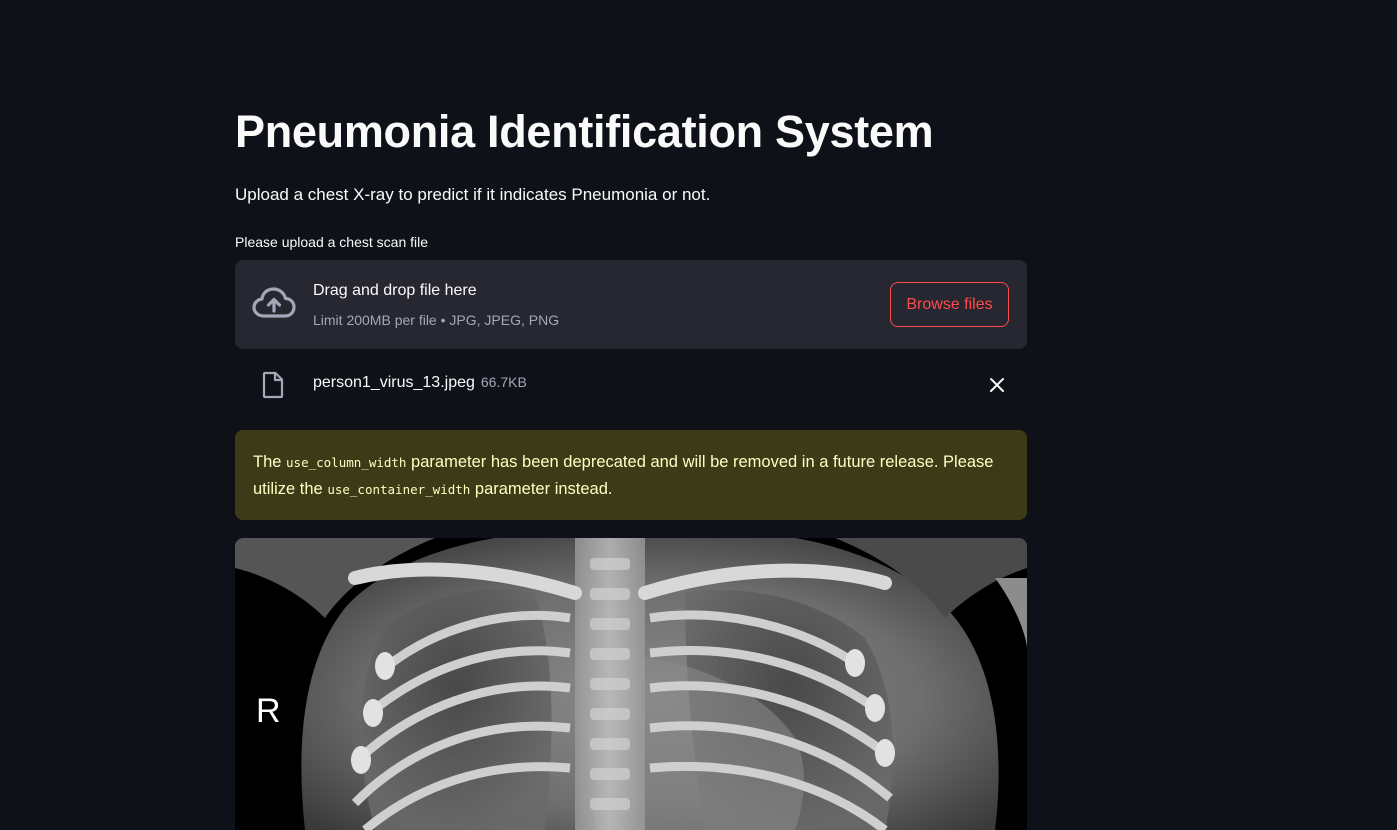  Describe the element at coordinates (267, 462) in the screenshot. I see `warning-text-prefix: The` at that location.